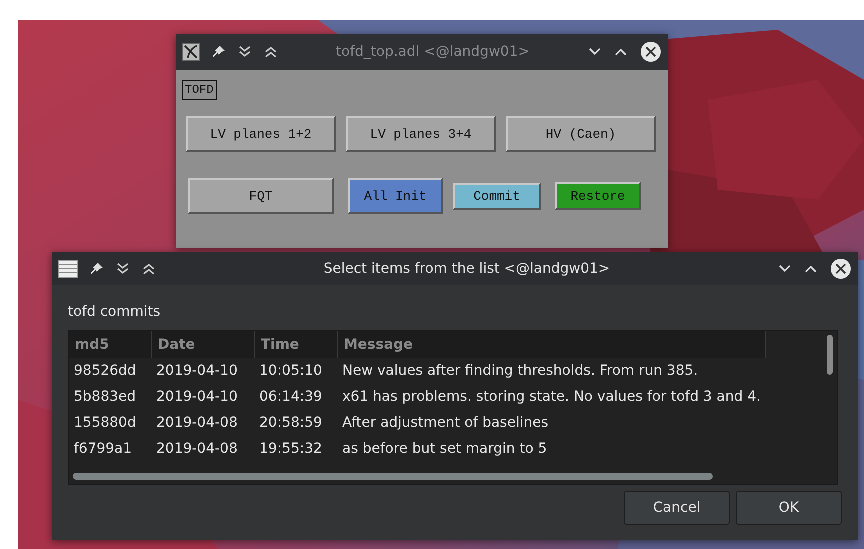 This screenshot has height=549, width=864. Describe the element at coordinates (677, 508) in the screenshot. I see `dialog-button: Cancel` at that location.